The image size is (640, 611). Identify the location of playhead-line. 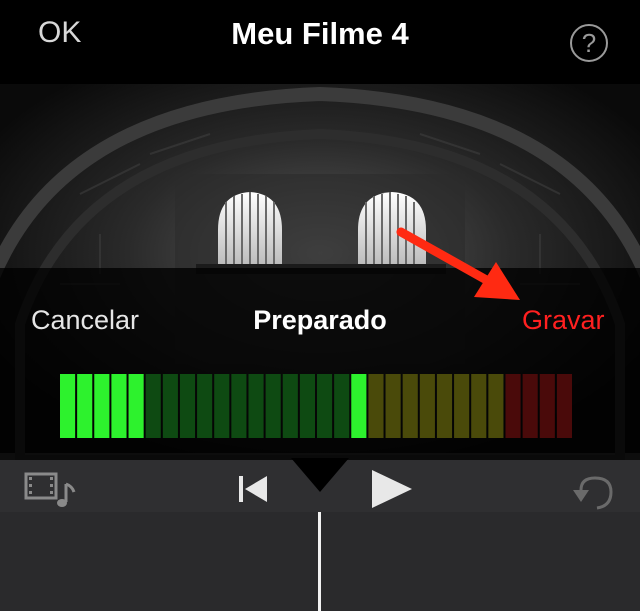
(319, 561).